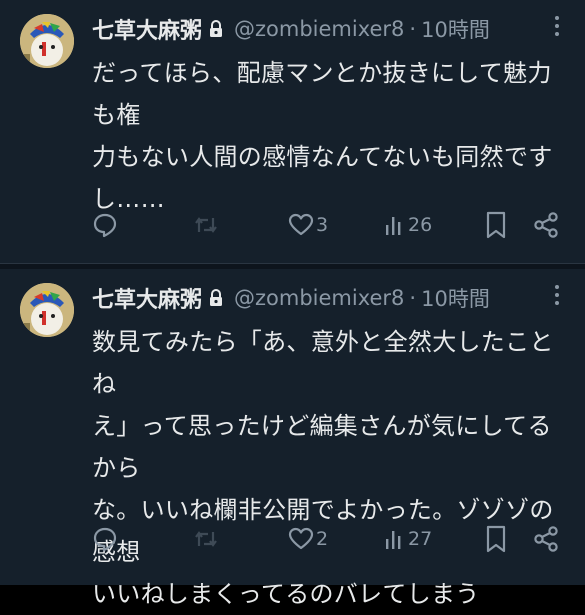  What do you see at coordinates (420, 225) in the screenshot?
I see `view-count: 26` at bounding box center [420, 225].